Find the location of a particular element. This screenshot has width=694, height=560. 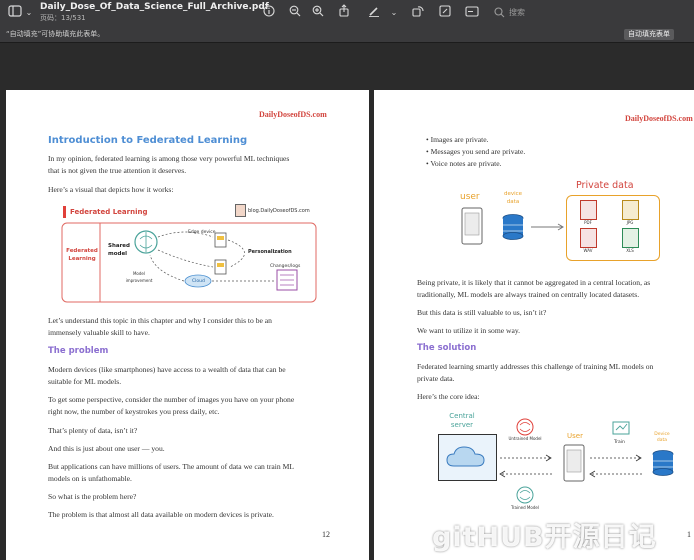

list-item-text: Voice notes are private. is located at coordinates (466, 163).